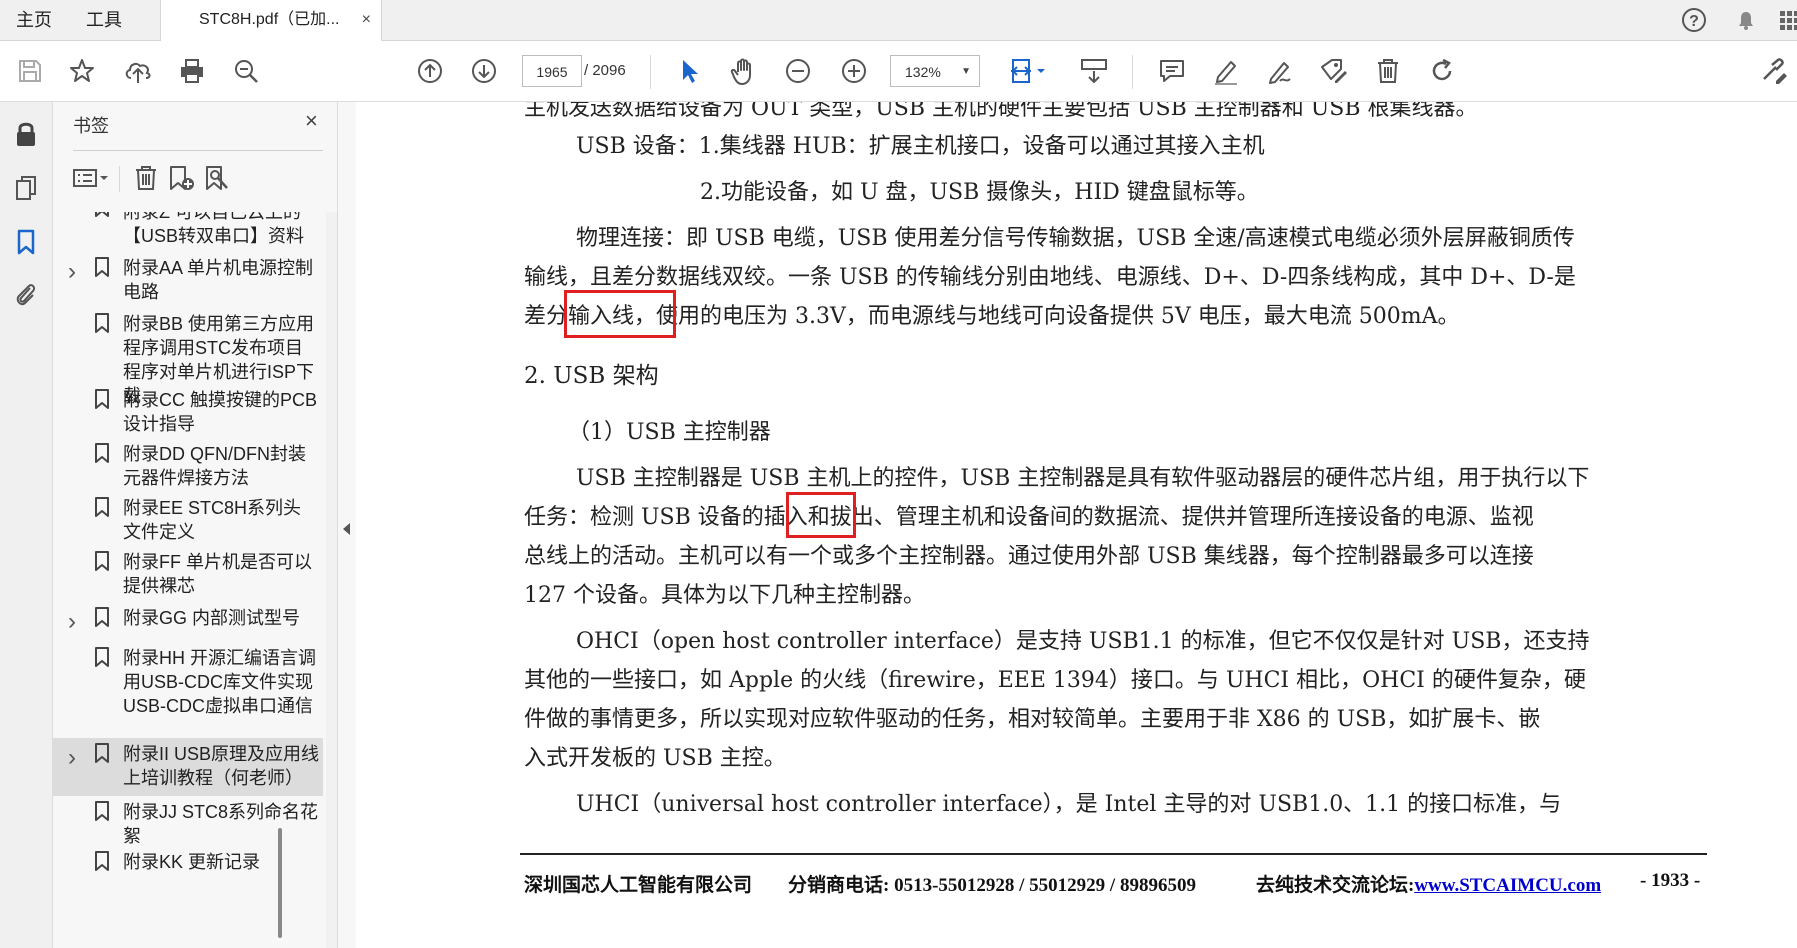  I want to click on save-button, so click(30, 71).